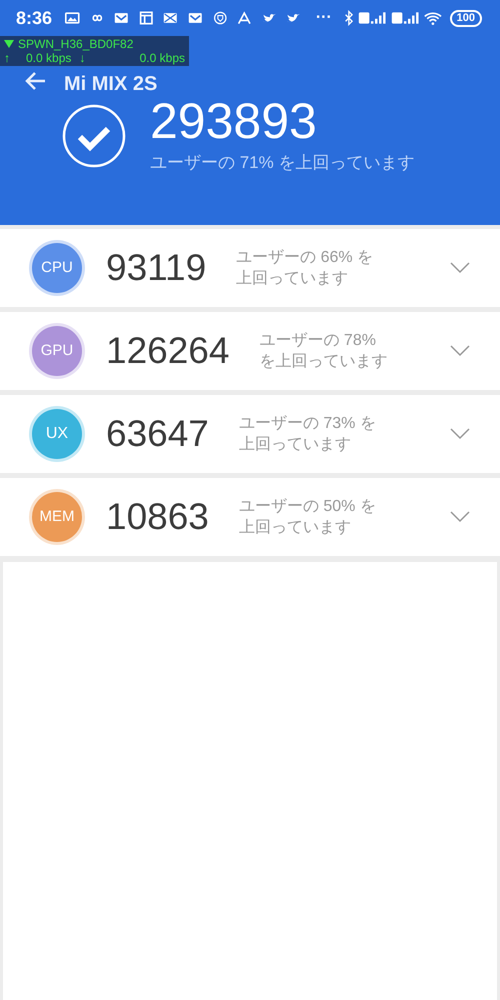 This screenshot has height=1000, width=500. Describe the element at coordinates (72, 18) in the screenshot. I see `gallery-icon` at that location.